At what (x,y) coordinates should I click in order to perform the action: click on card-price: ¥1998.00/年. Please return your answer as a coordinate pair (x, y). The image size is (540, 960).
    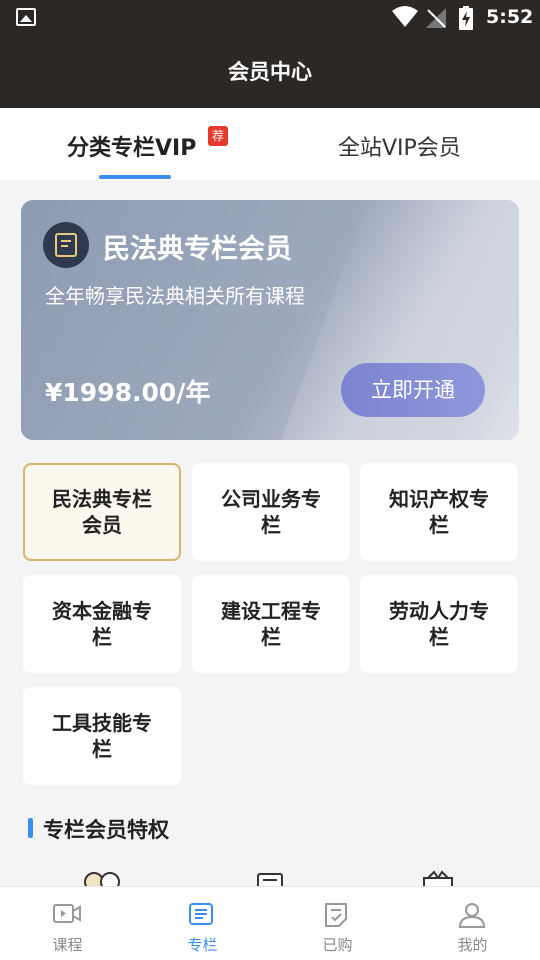
    Looking at the image, I should click on (128, 392).